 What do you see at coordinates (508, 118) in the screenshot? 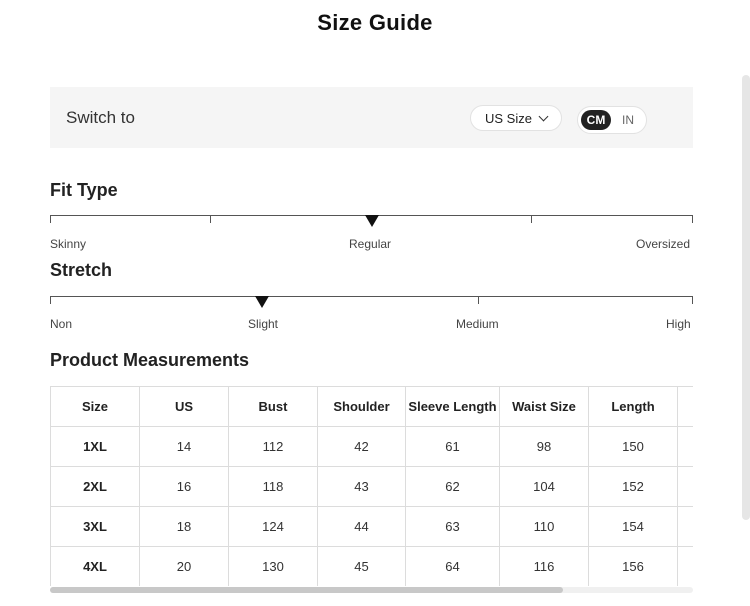
I see `size-system-value: US Size` at bounding box center [508, 118].